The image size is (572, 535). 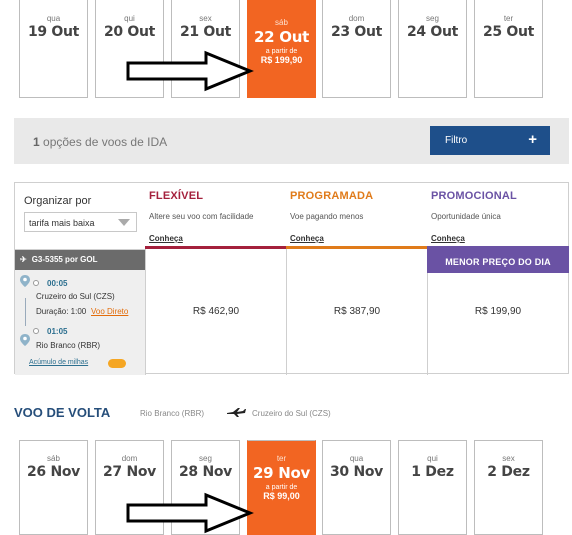 What do you see at coordinates (327, 216) in the screenshot?
I see `fare-description: Voe pagando menos` at bounding box center [327, 216].